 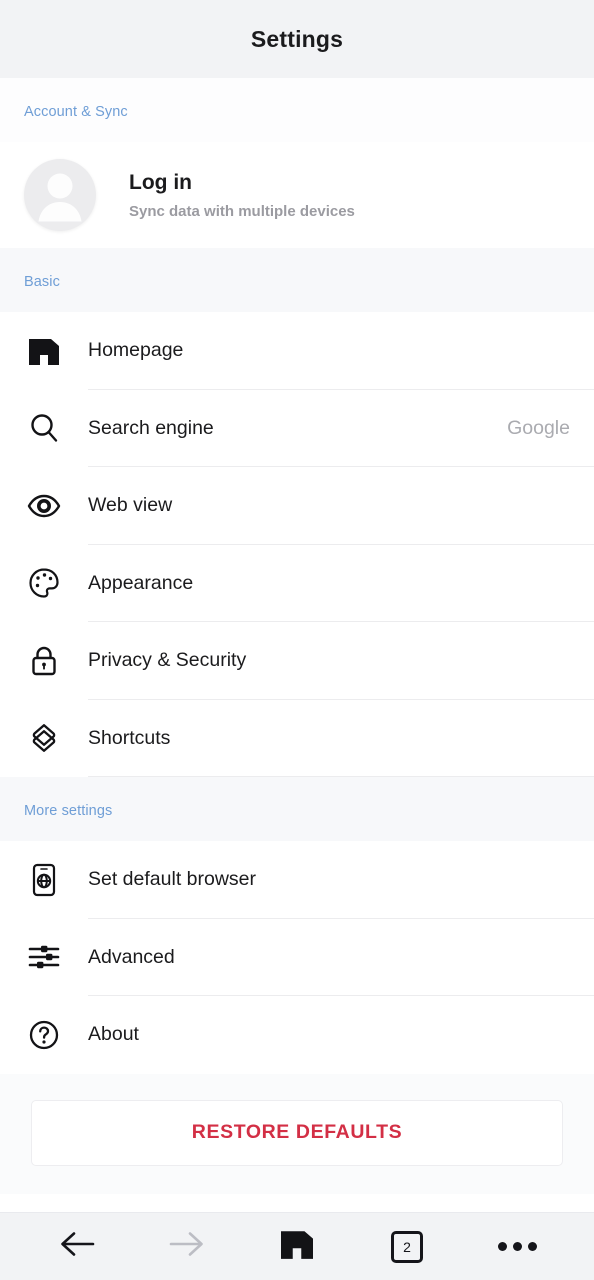 I want to click on section-title-account: Account & Sync, so click(x=76, y=112).